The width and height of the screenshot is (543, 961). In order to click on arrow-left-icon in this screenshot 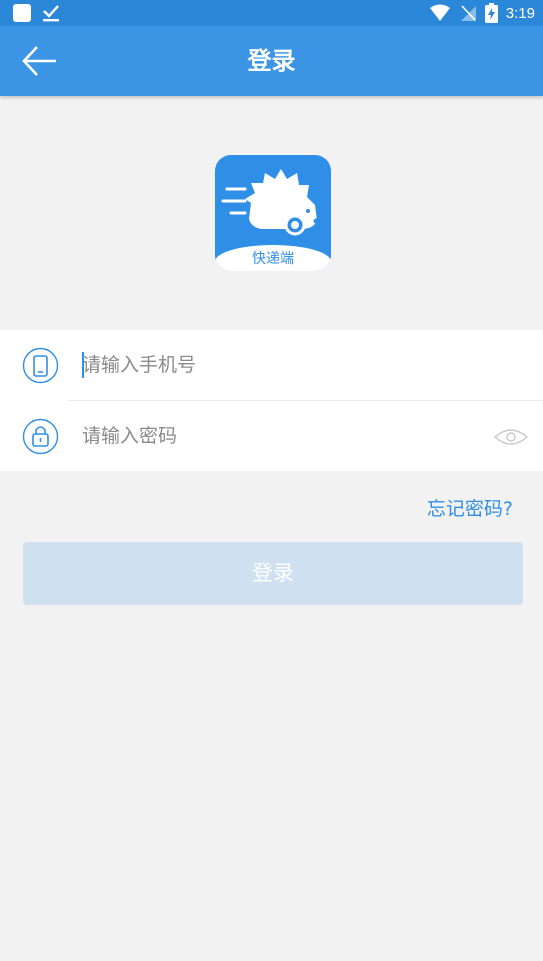, I will do `click(39, 61)`.